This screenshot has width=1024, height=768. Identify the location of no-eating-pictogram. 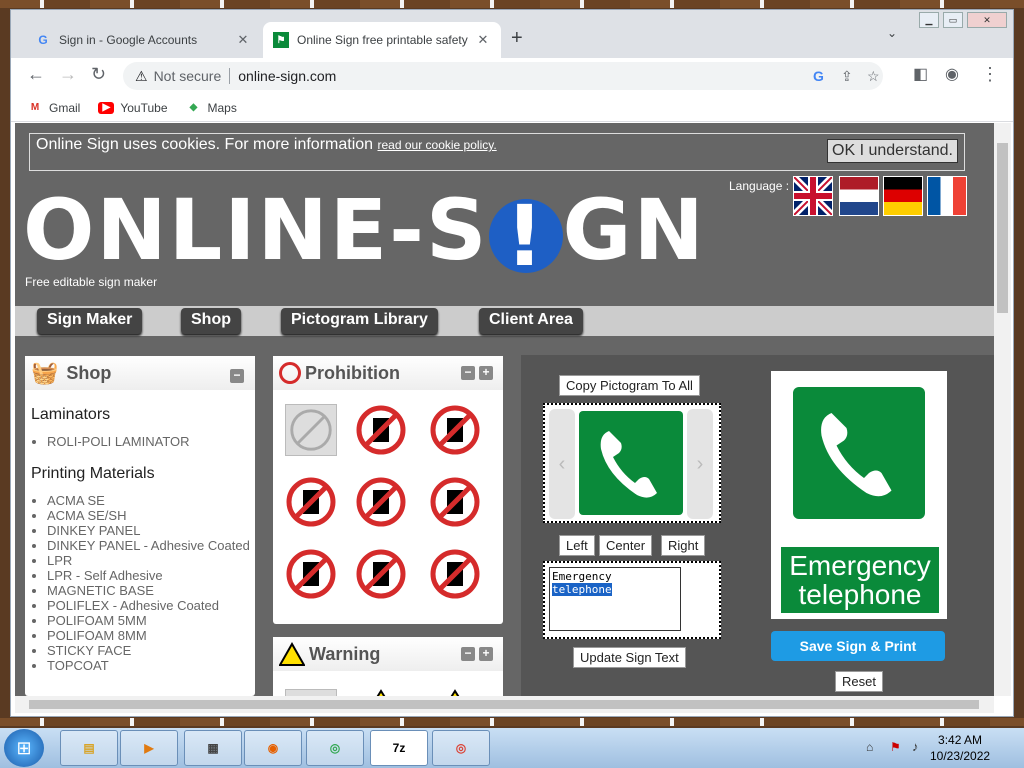
(311, 574).